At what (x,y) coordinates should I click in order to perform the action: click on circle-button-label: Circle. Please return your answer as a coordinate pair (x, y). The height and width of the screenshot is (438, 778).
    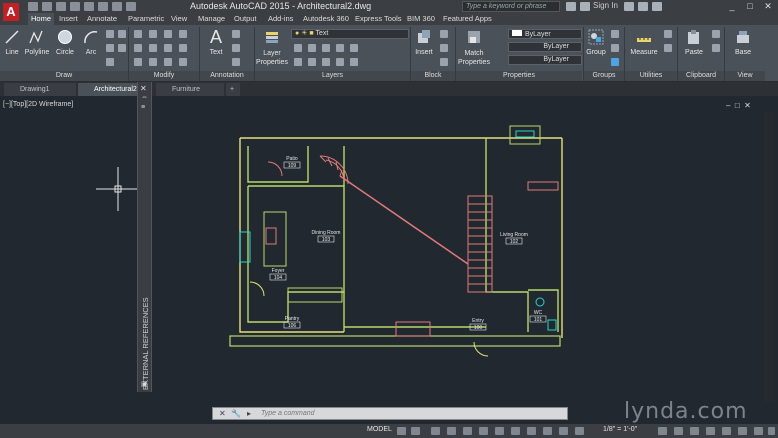
    Looking at the image, I should click on (65, 52).